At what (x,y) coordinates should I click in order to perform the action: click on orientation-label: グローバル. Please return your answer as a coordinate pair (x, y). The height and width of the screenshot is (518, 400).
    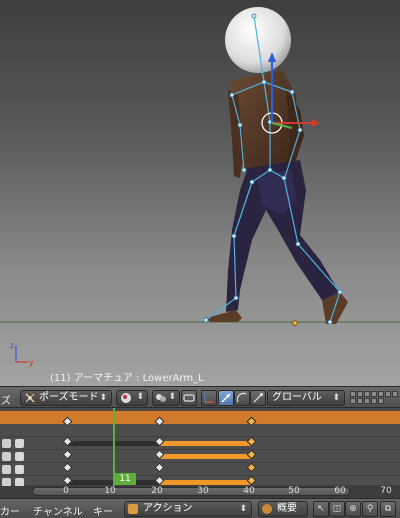
    Looking at the image, I should click on (297, 397).